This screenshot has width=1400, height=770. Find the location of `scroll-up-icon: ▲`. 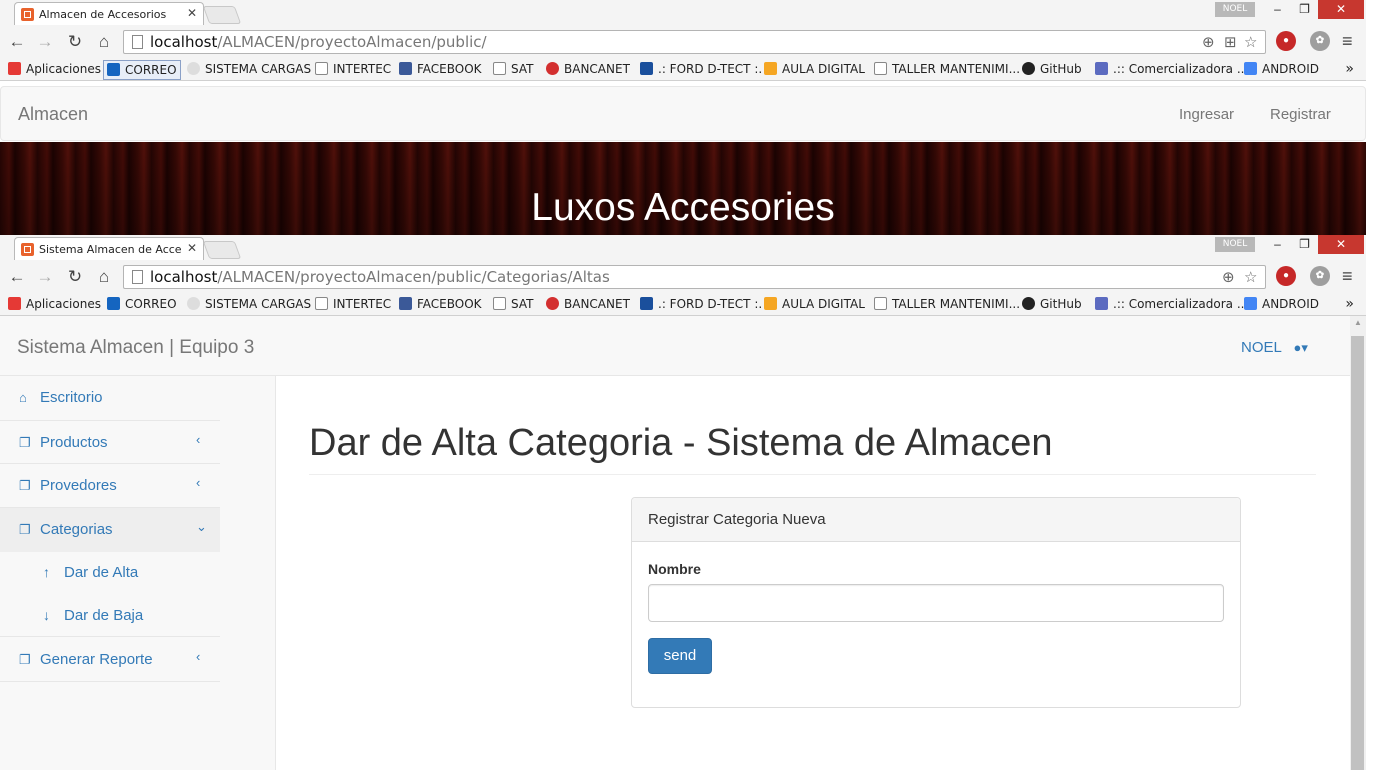

scroll-up-icon: ▲ is located at coordinates (1358, 322).